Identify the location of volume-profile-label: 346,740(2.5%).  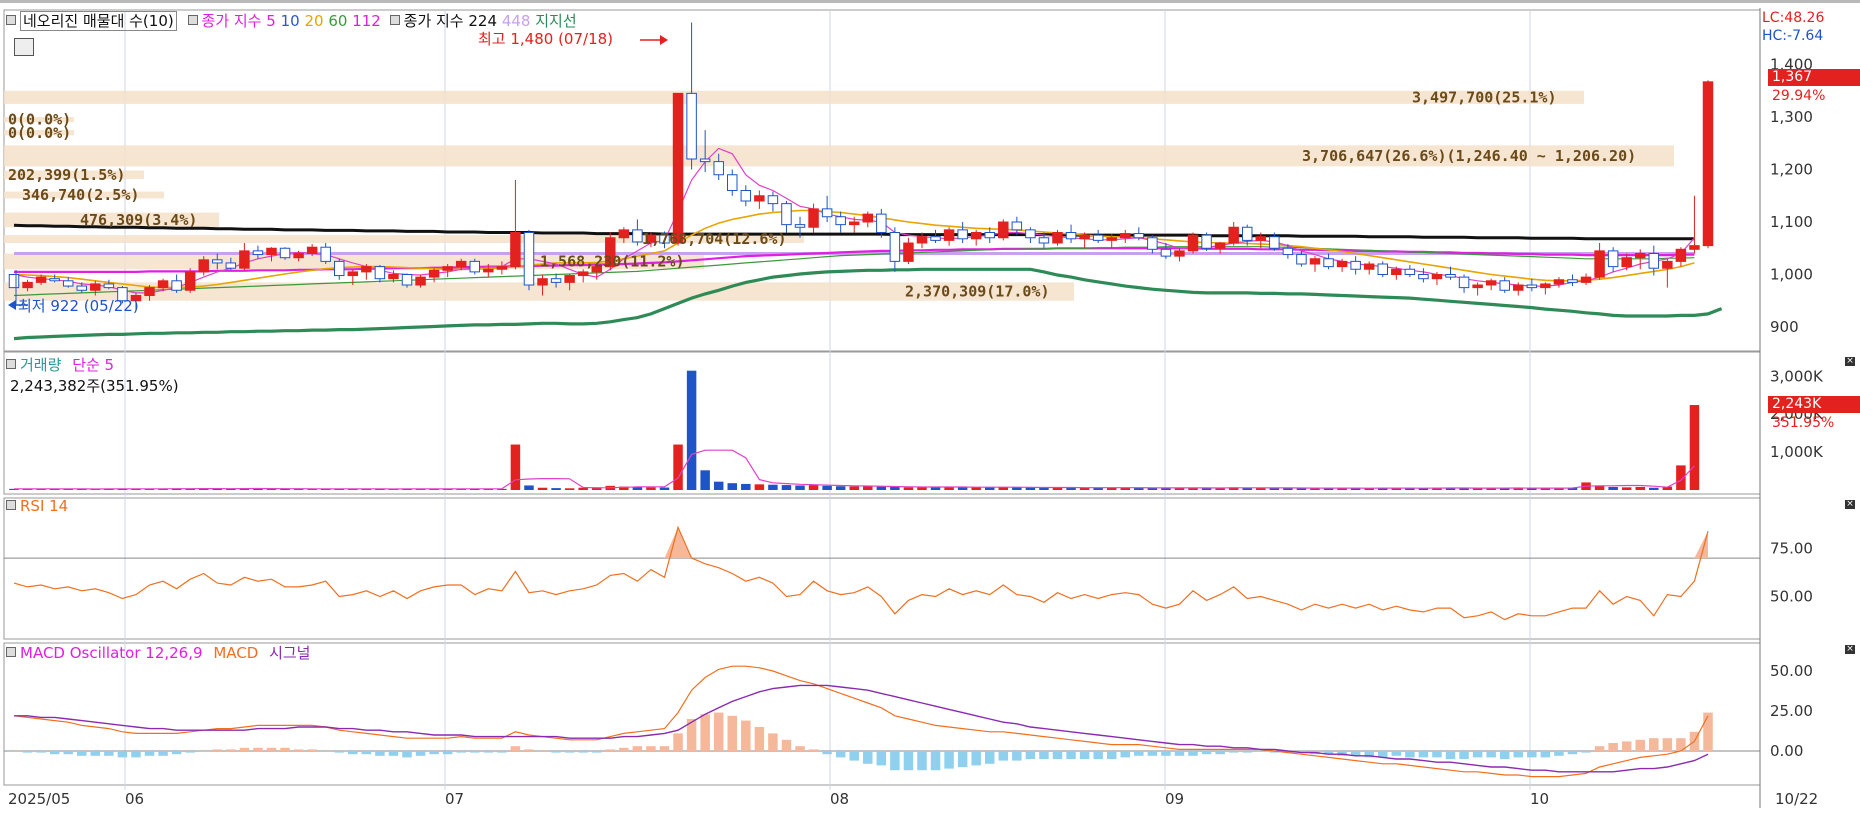
(80, 195).